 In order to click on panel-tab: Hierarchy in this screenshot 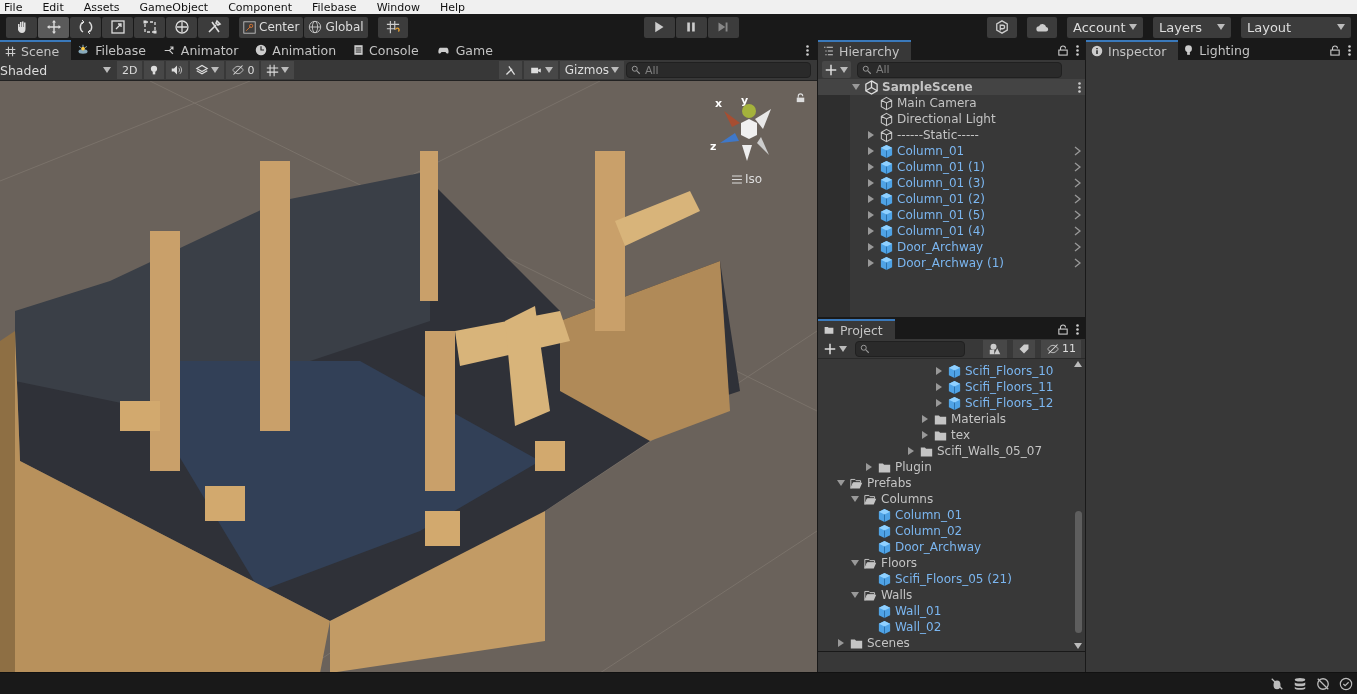, I will do `click(865, 50)`.